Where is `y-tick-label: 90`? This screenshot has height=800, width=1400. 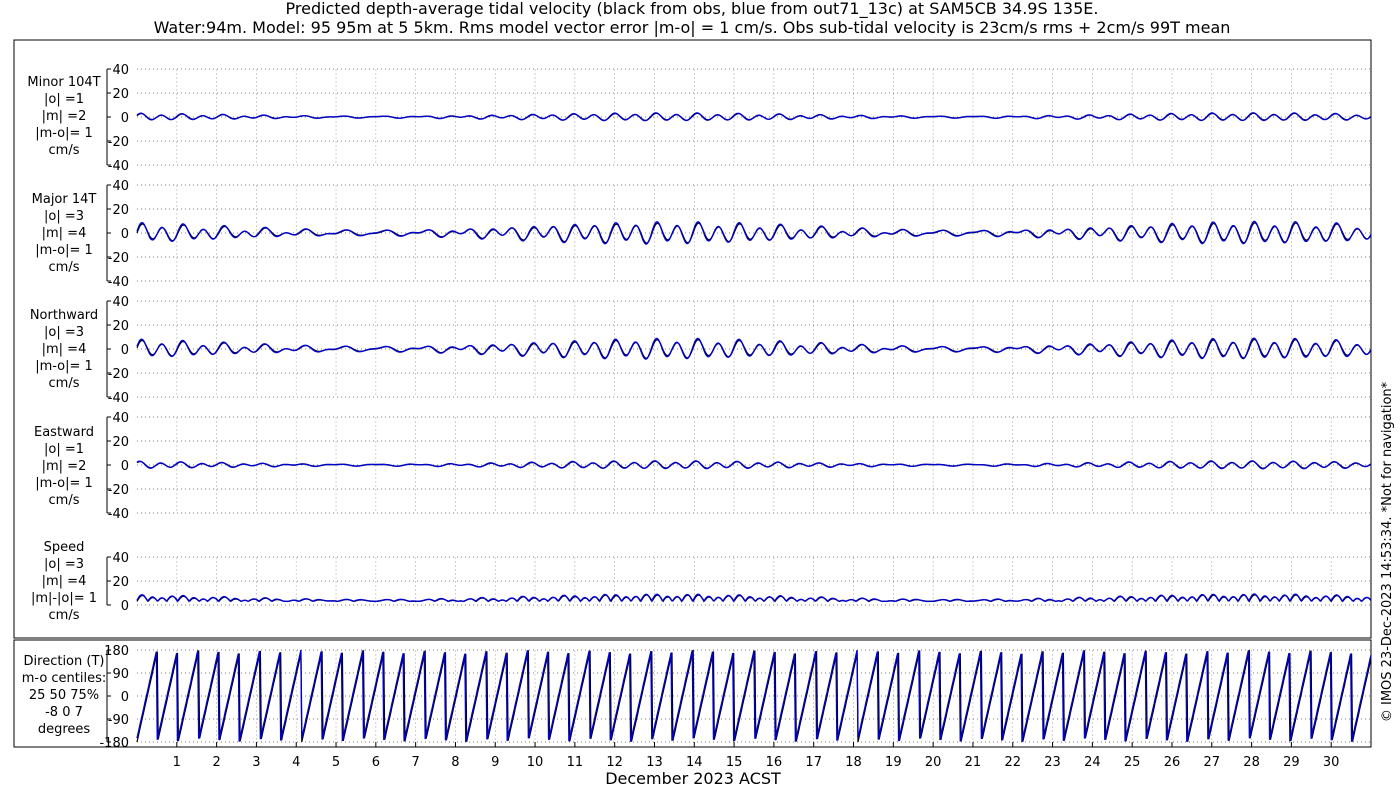 y-tick-label: 90 is located at coordinates (120, 674).